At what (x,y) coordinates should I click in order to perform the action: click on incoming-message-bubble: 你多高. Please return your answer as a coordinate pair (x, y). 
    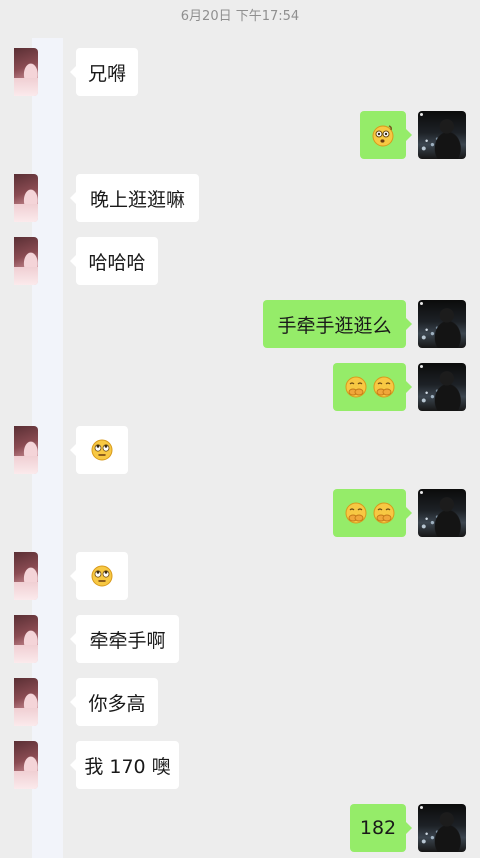
    Looking at the image, I should click on (114, 702).